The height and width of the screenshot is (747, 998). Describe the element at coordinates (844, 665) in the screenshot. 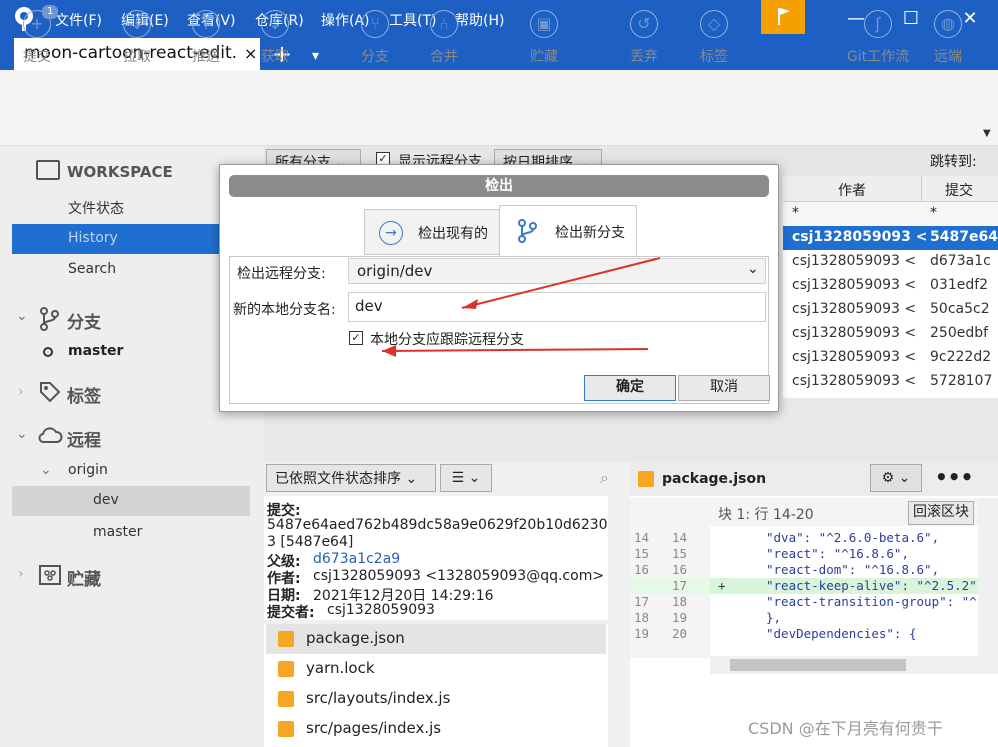

I see `diff-h-scrollbar` at that location.